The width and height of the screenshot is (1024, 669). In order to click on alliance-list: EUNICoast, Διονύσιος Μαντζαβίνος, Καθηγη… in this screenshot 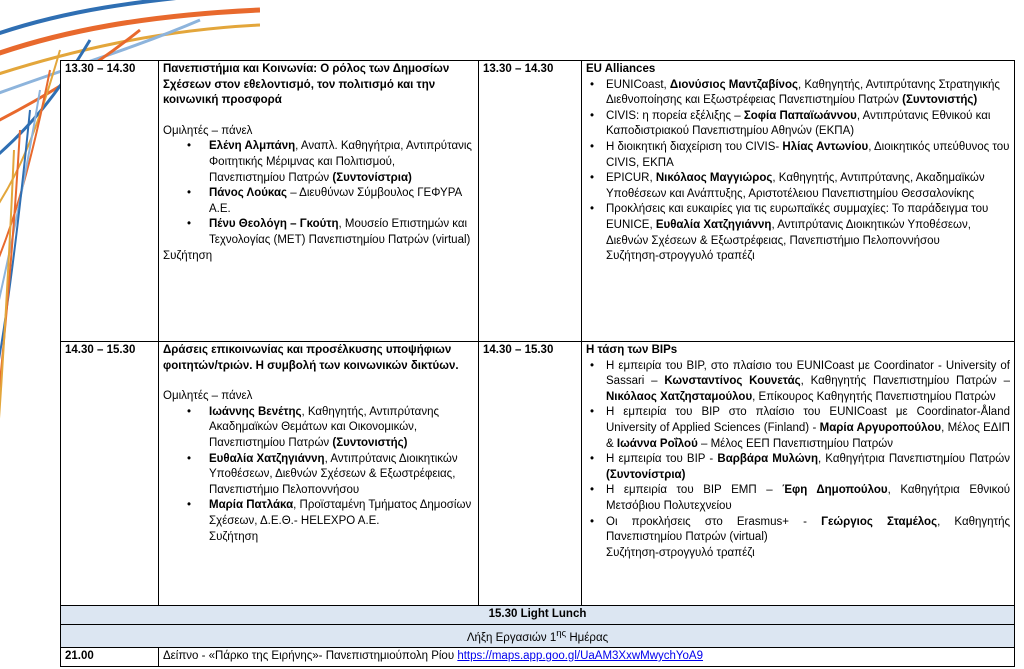, I will do `click(798, 164)`.